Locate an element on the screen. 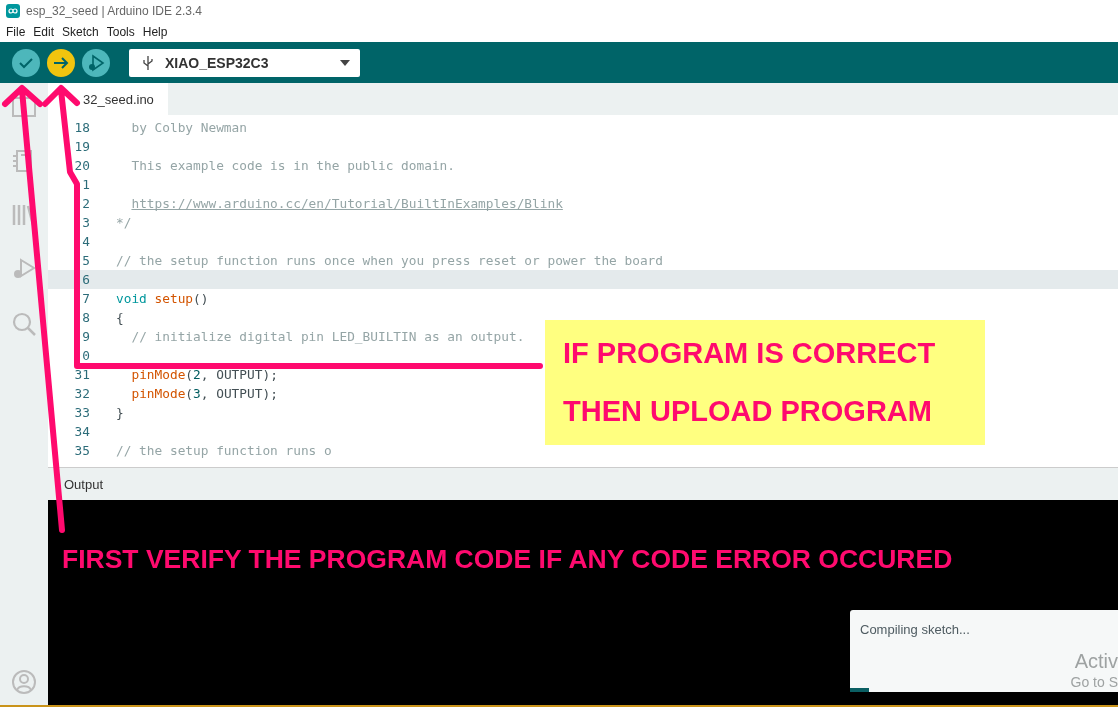  debug-button is located at coordinates (96, 62).